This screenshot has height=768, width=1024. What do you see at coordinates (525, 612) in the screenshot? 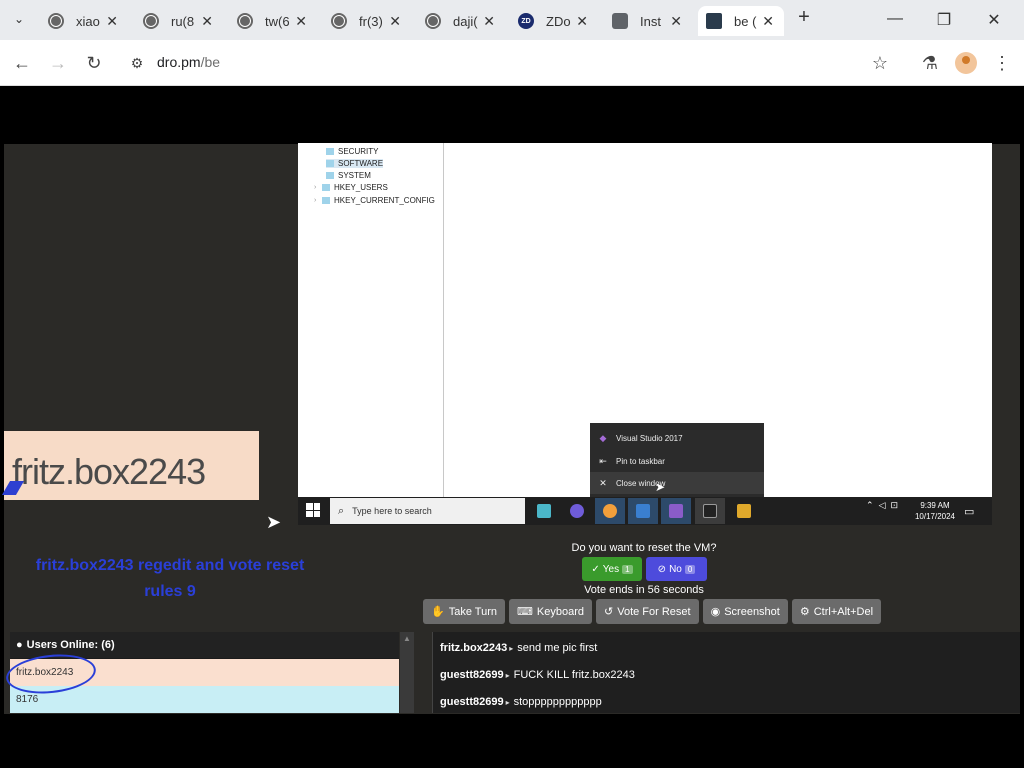
I see `keyboard-icon: ⌨` at bounding box center [525, 612].